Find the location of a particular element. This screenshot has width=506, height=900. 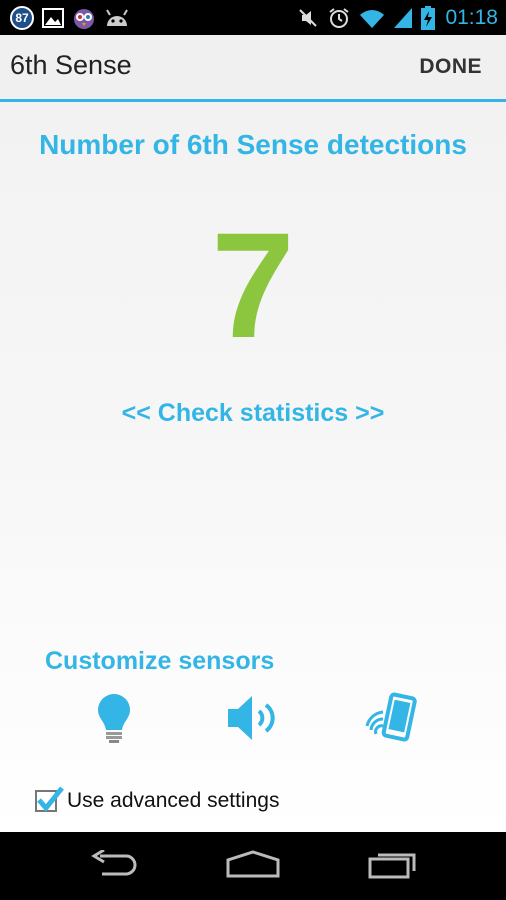

status-bar-notifications: 87 is located at coordinates (70, 17).